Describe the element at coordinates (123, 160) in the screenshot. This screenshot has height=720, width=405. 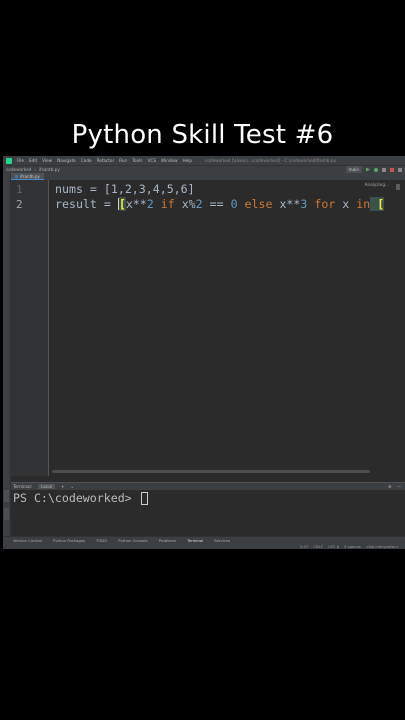
I see `menu-run: Run` at that location.